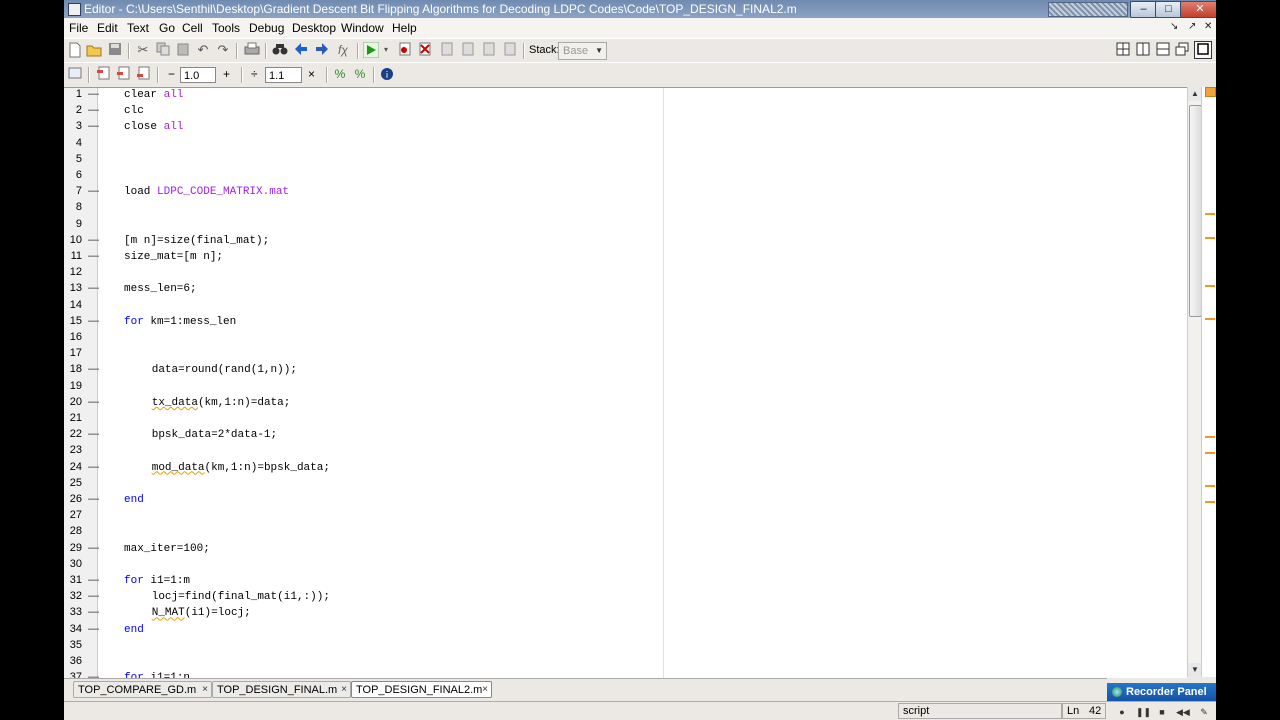 Image resolution: width=1280 pixels, height=720 pixels. What do you see at coordinates (1192, 26) in the screenshot?
I see `dock-icon: ↗` at bounding box center [1192, 26].